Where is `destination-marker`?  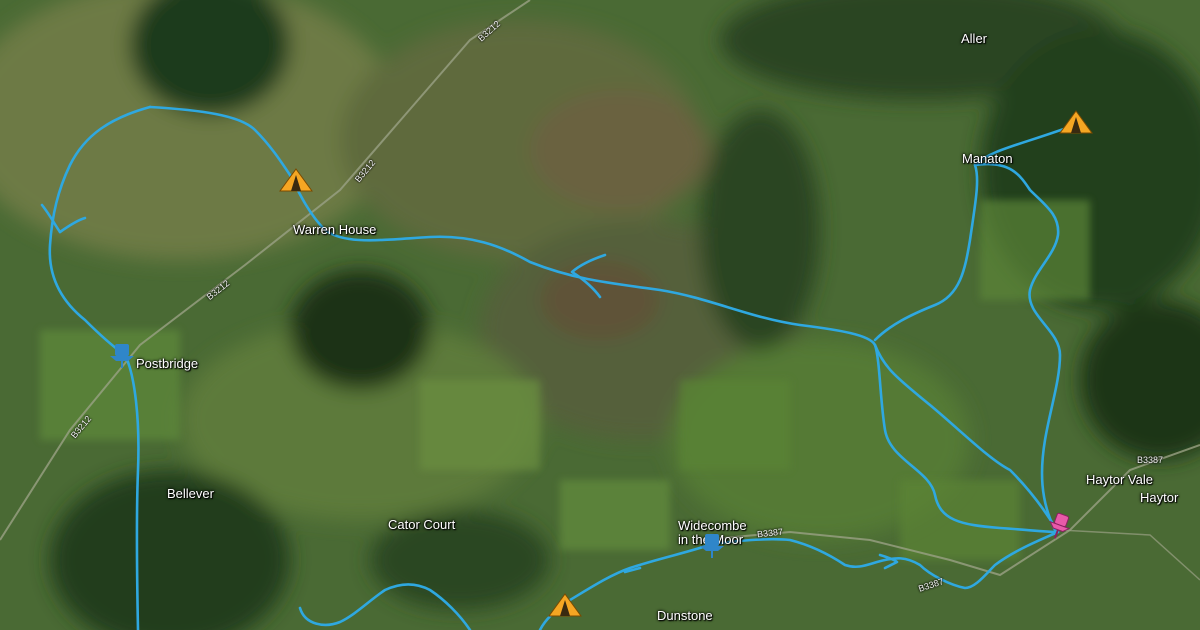
destination-marker is located at coordinates (1059, 529).